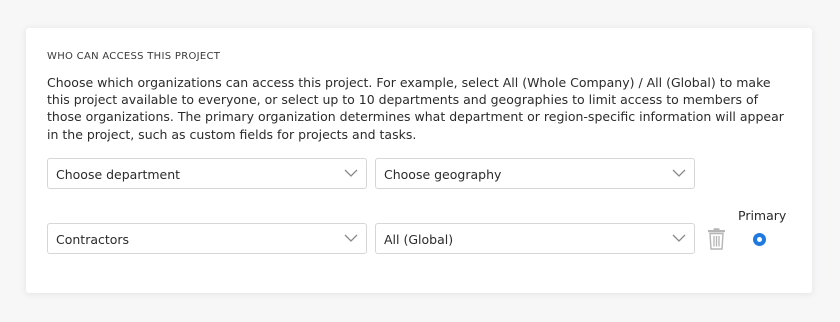  Describe the element at coordinates (762, 215) in the screenshot. I see `primary-column-label: Primary` at that location.